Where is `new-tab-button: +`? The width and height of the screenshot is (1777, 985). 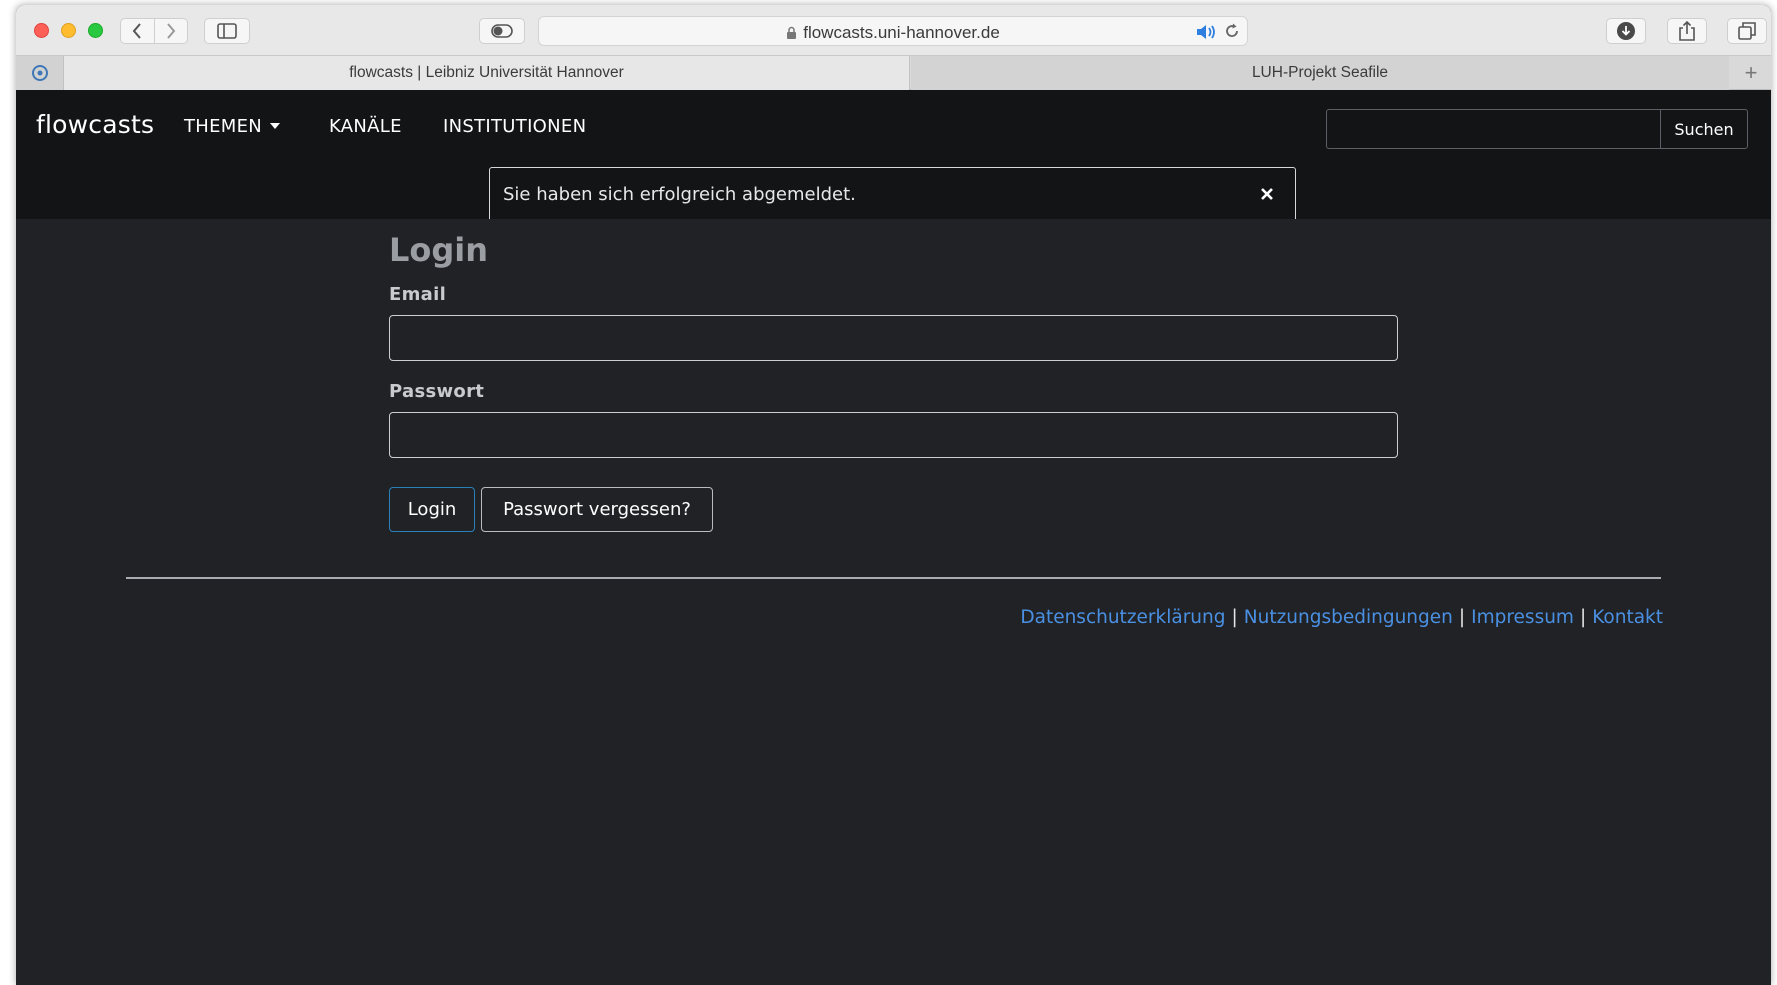
new-tab-button: + is located at coordinates (1751, 73).